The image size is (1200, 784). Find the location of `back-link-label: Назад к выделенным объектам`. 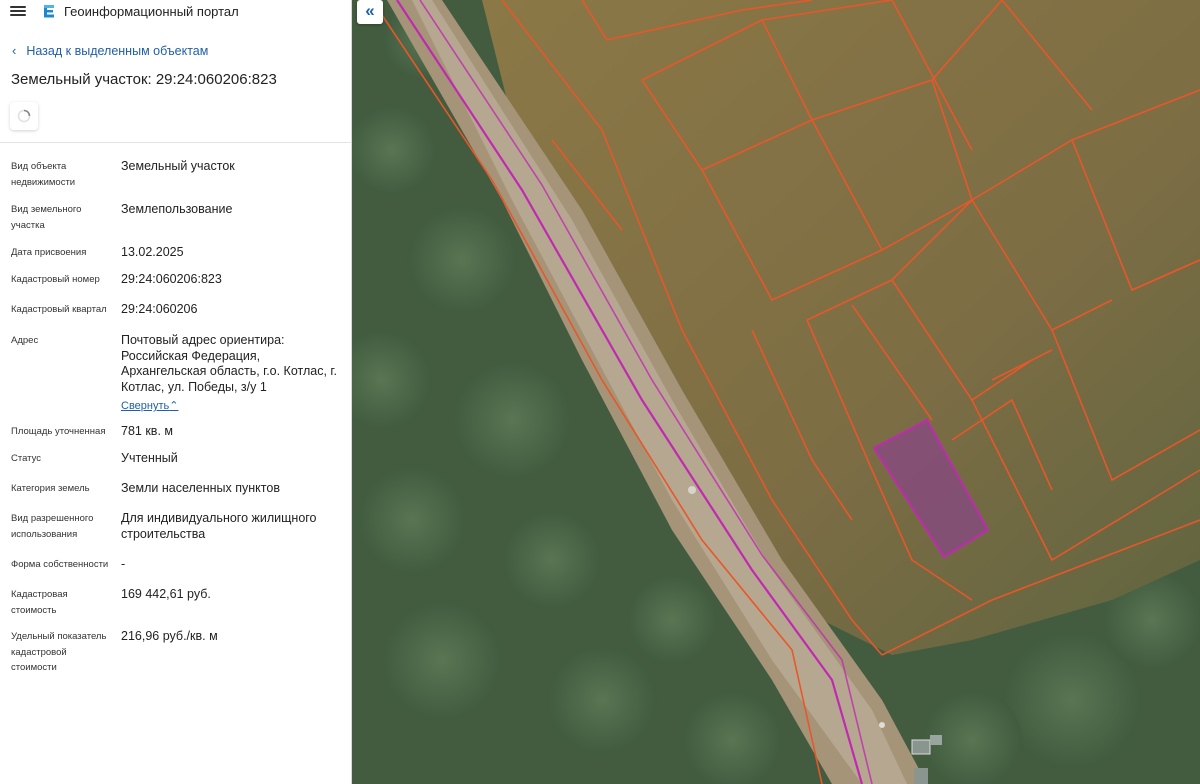

back-link-label: Назад к выделенным объектам is located at coordinates (117, 51).